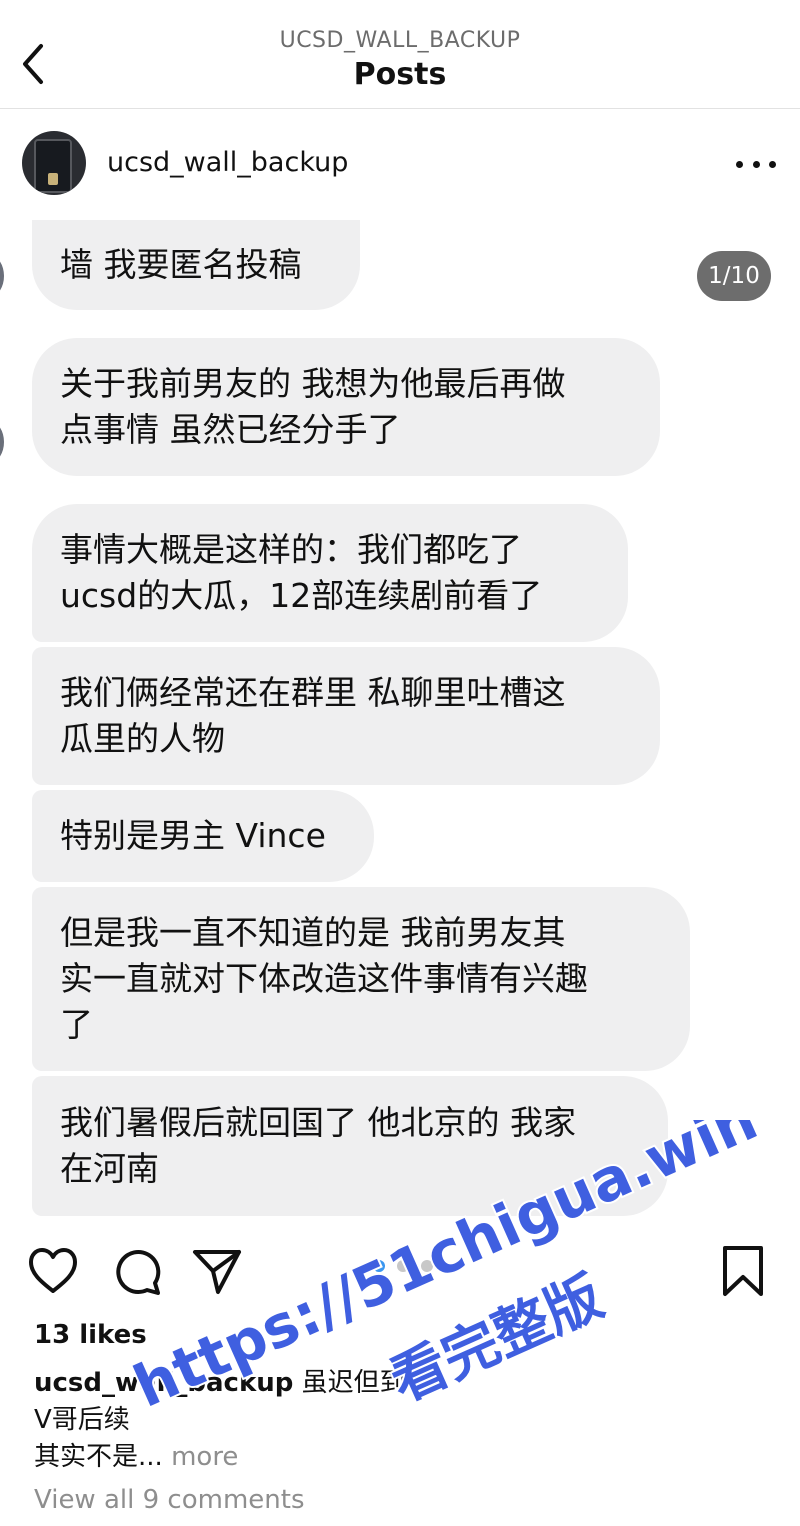 This screenshot has height=1526, width=800. What do you see at coordinates (227, 162) in the screenshot?
I see `author-username: ucsd_wall_backup` at bounding box center [227, 162].